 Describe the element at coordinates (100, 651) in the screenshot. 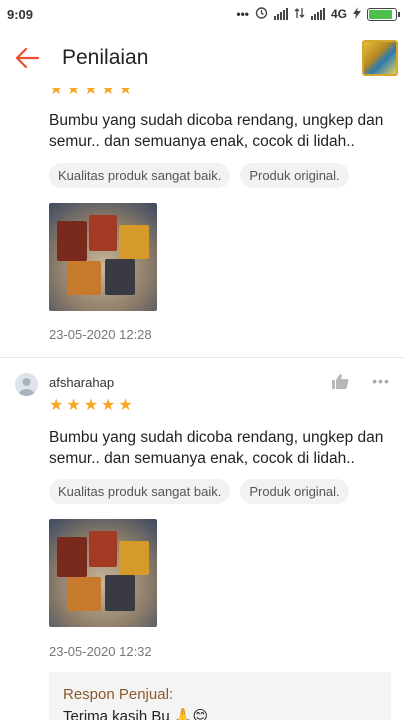

I see `review-date: 23-05-2020 12:32` at that location.